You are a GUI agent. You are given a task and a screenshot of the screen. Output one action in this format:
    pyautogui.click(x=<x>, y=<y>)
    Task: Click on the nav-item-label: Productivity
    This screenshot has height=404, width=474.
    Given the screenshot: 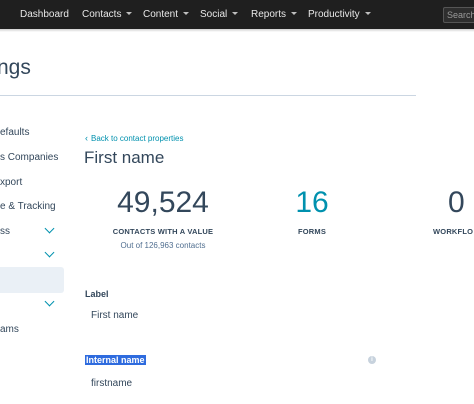 What is the action you would take?
    pyautogui.click(x=334, y=14)
    